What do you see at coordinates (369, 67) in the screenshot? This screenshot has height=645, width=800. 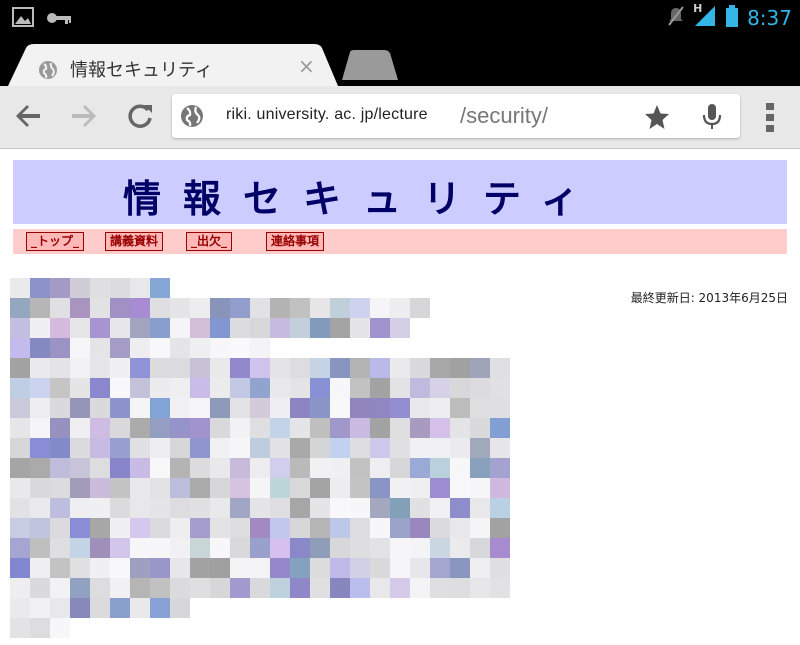 I see `new-tab-button` at bounding box center [369, 67].